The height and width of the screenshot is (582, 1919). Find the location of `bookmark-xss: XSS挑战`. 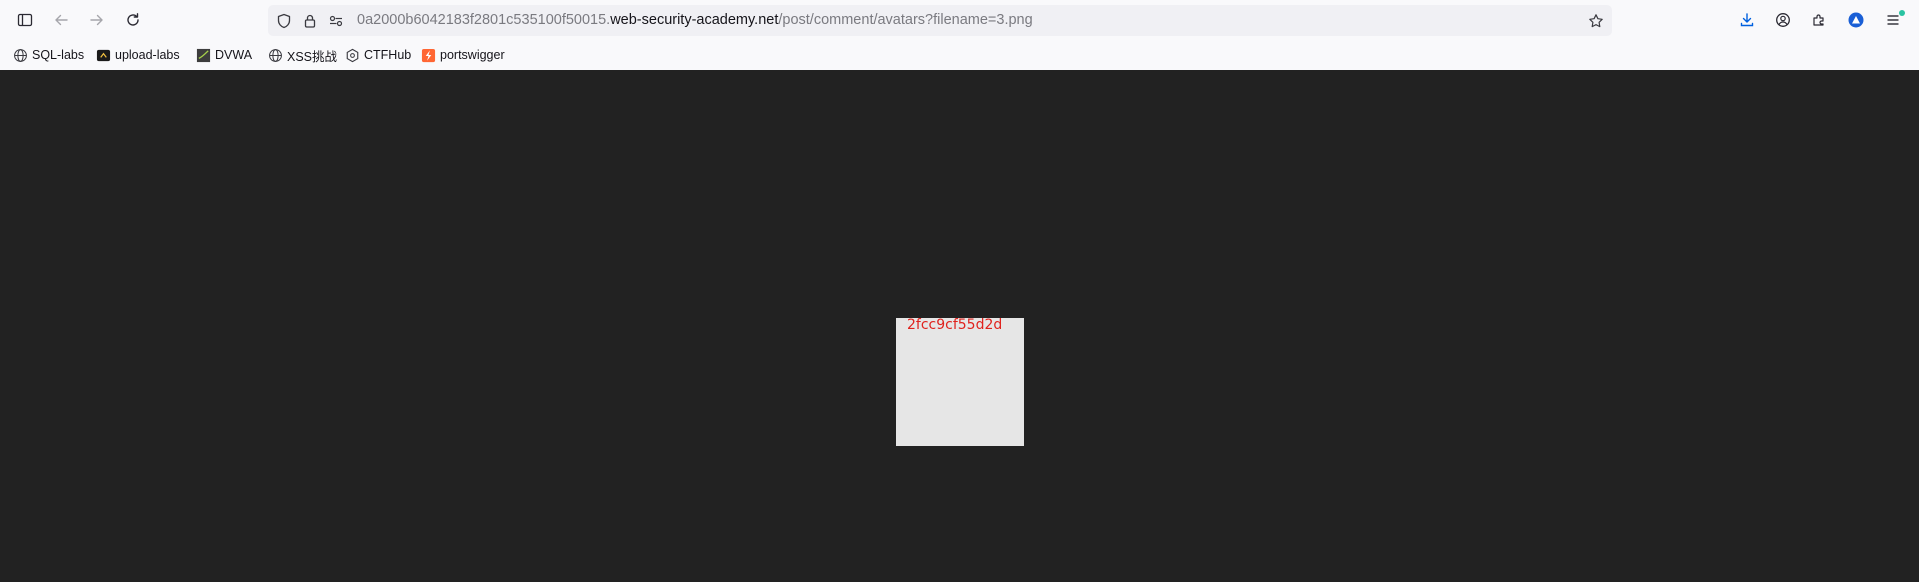

bookmark-xss: XSS挑战 is located at coordinates (302, 55).